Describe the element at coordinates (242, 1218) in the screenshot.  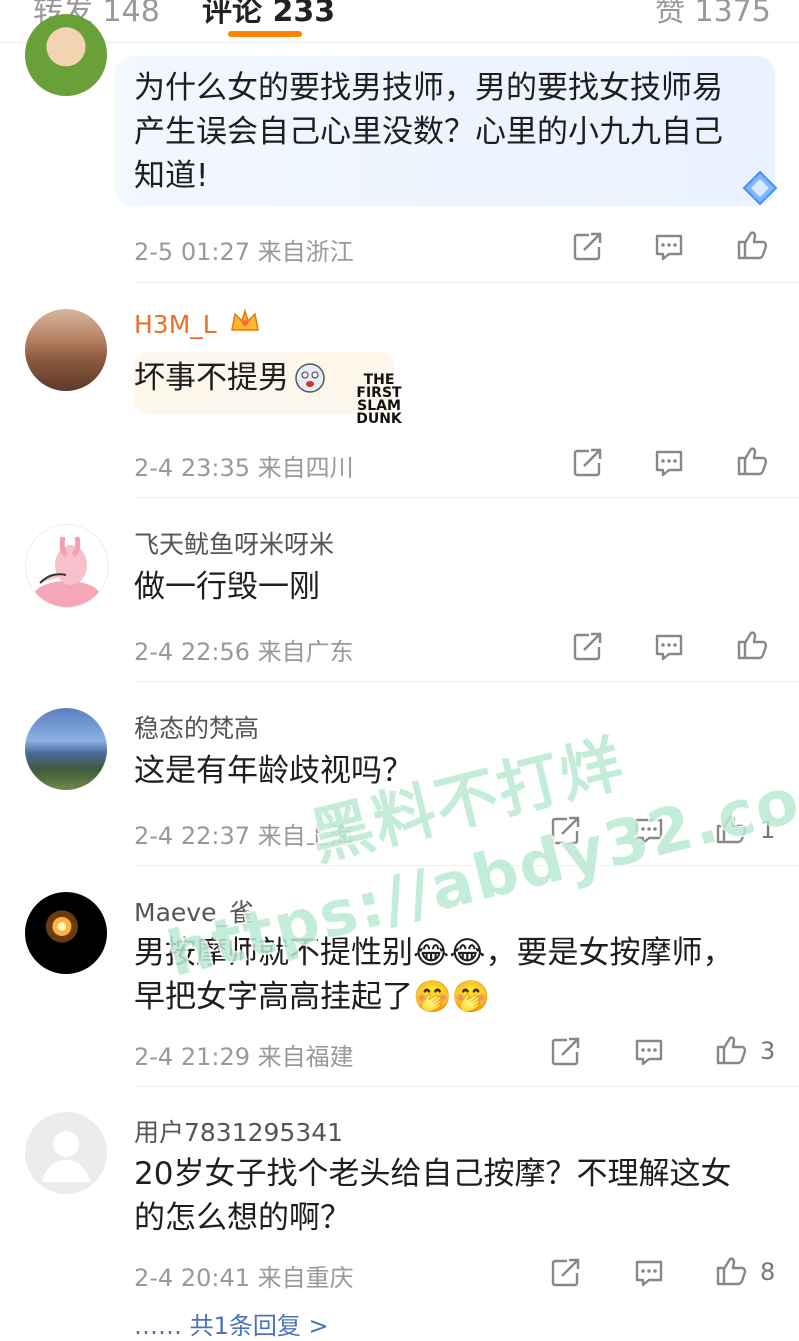
I see `comment-text-line: 的怎么想的啊？` at that location.